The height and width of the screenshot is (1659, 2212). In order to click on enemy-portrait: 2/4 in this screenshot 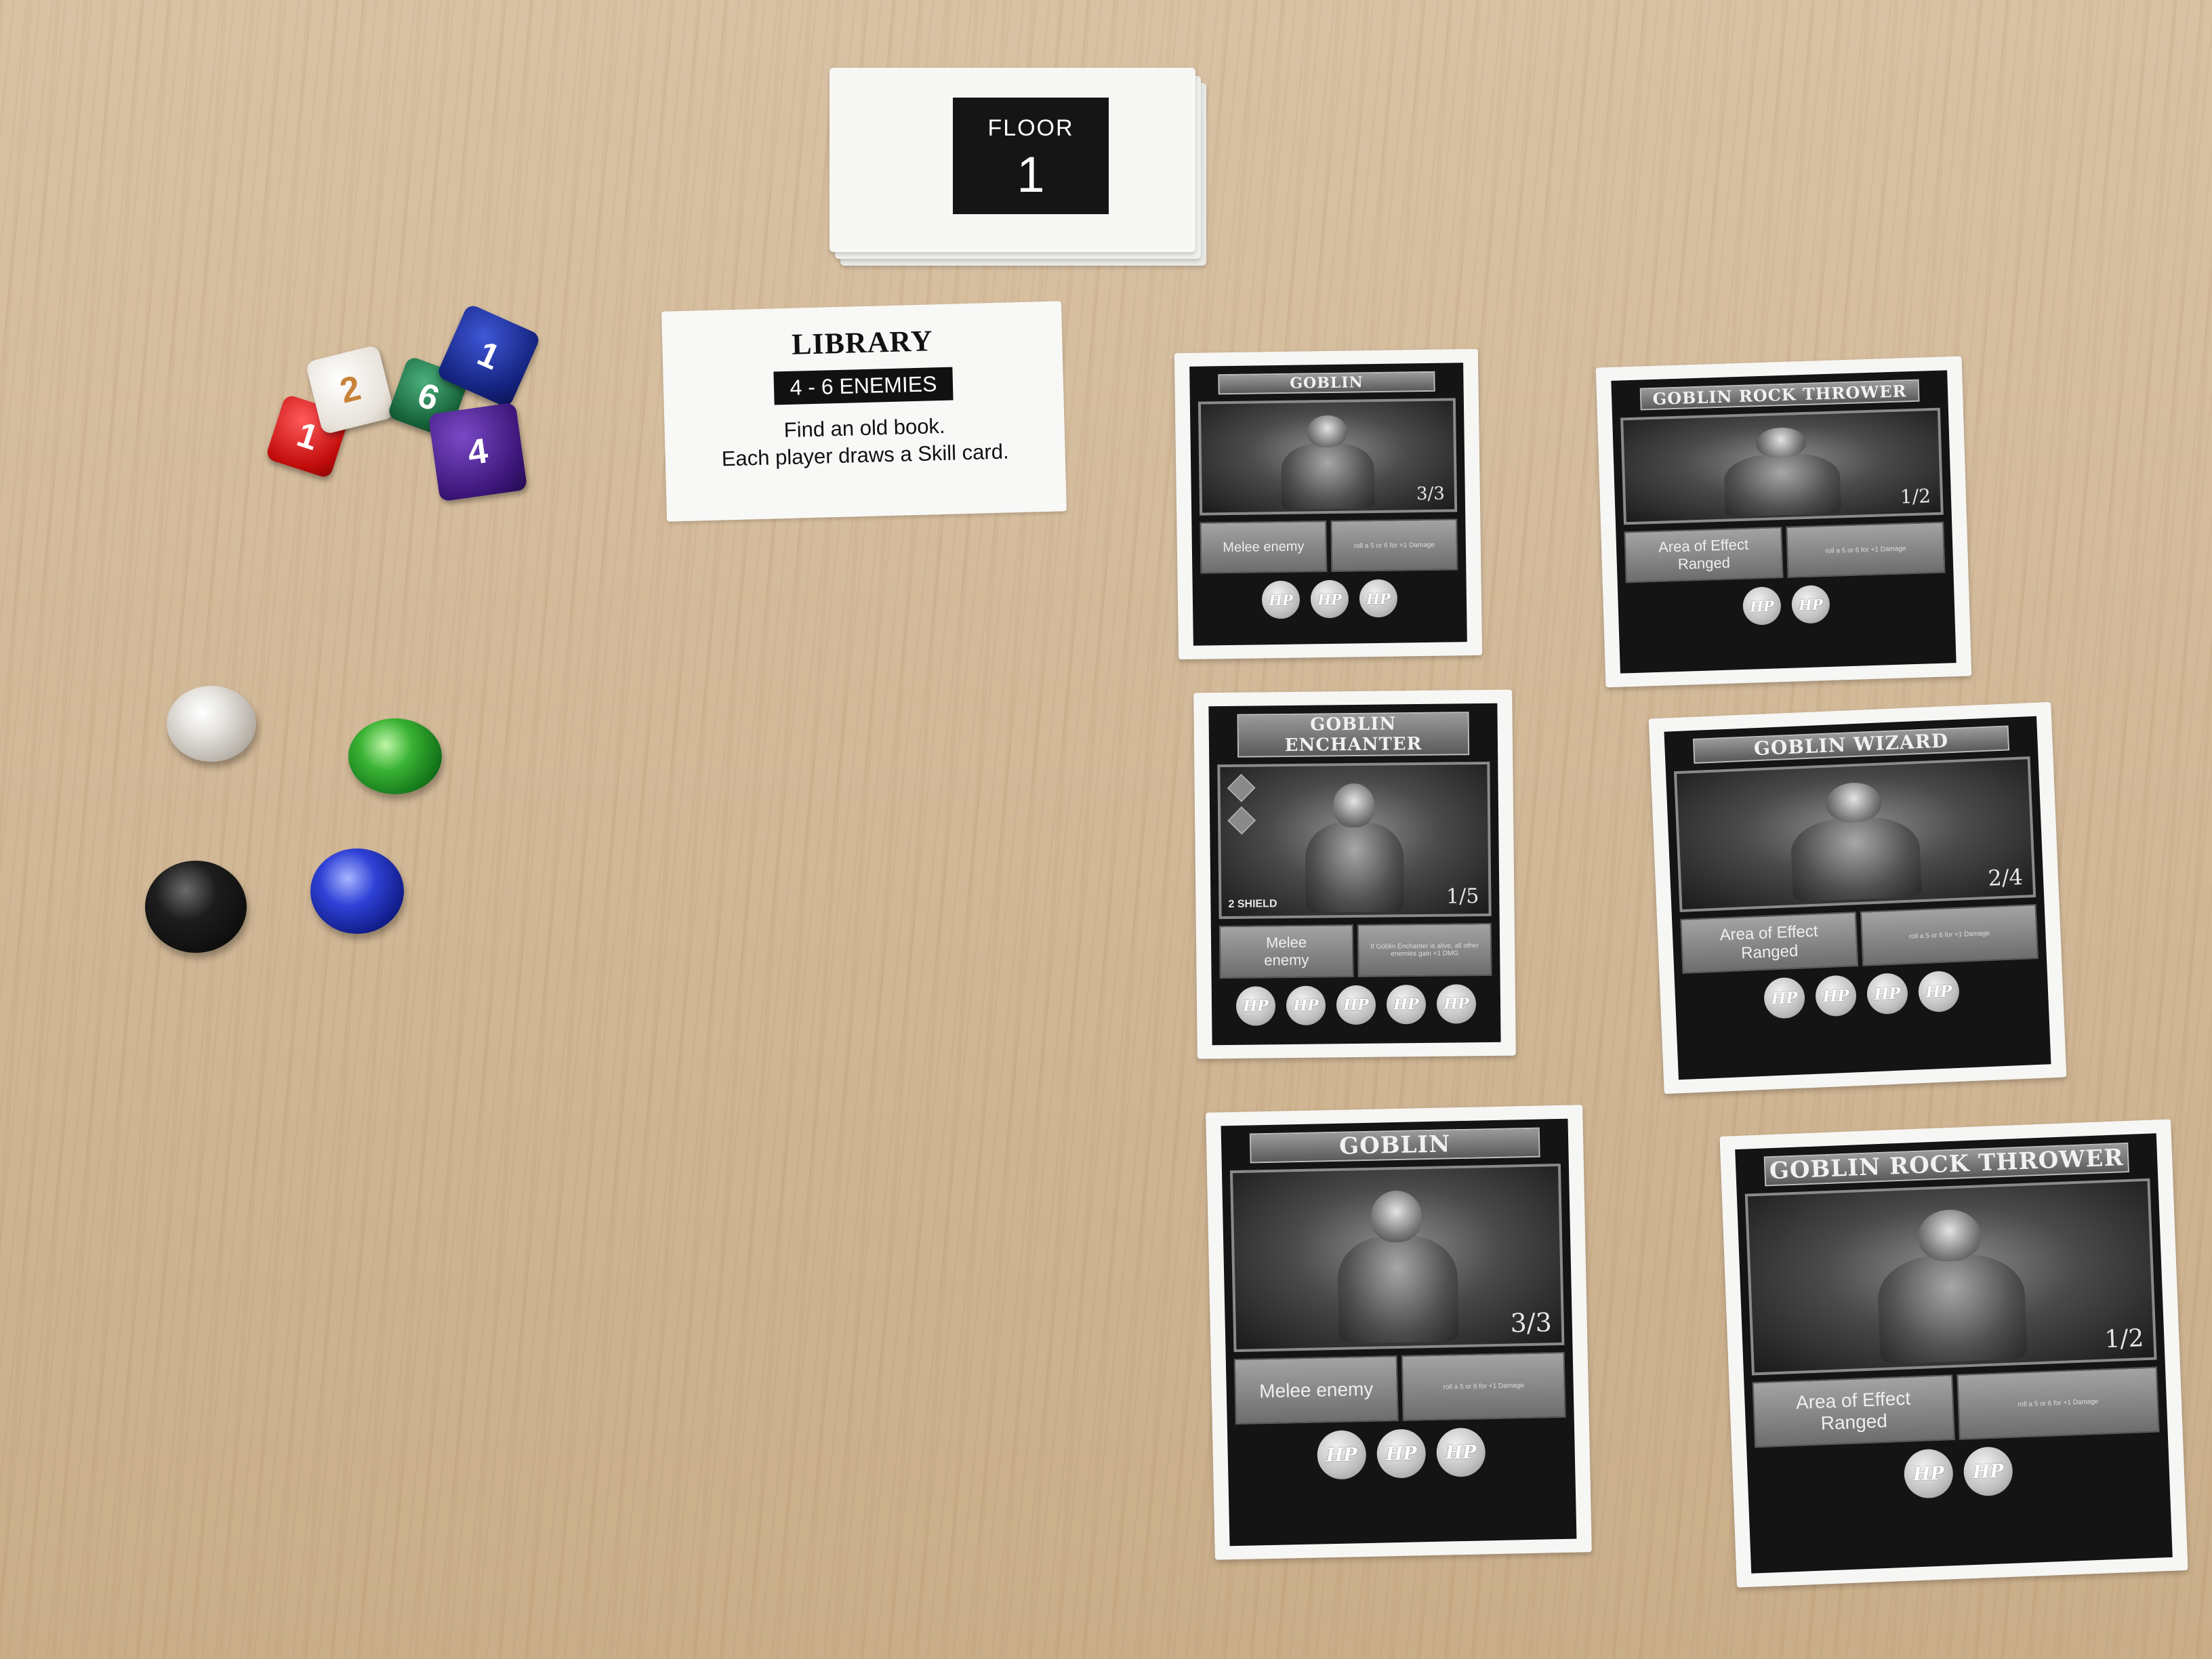, I will do `click(1855, 834)`.